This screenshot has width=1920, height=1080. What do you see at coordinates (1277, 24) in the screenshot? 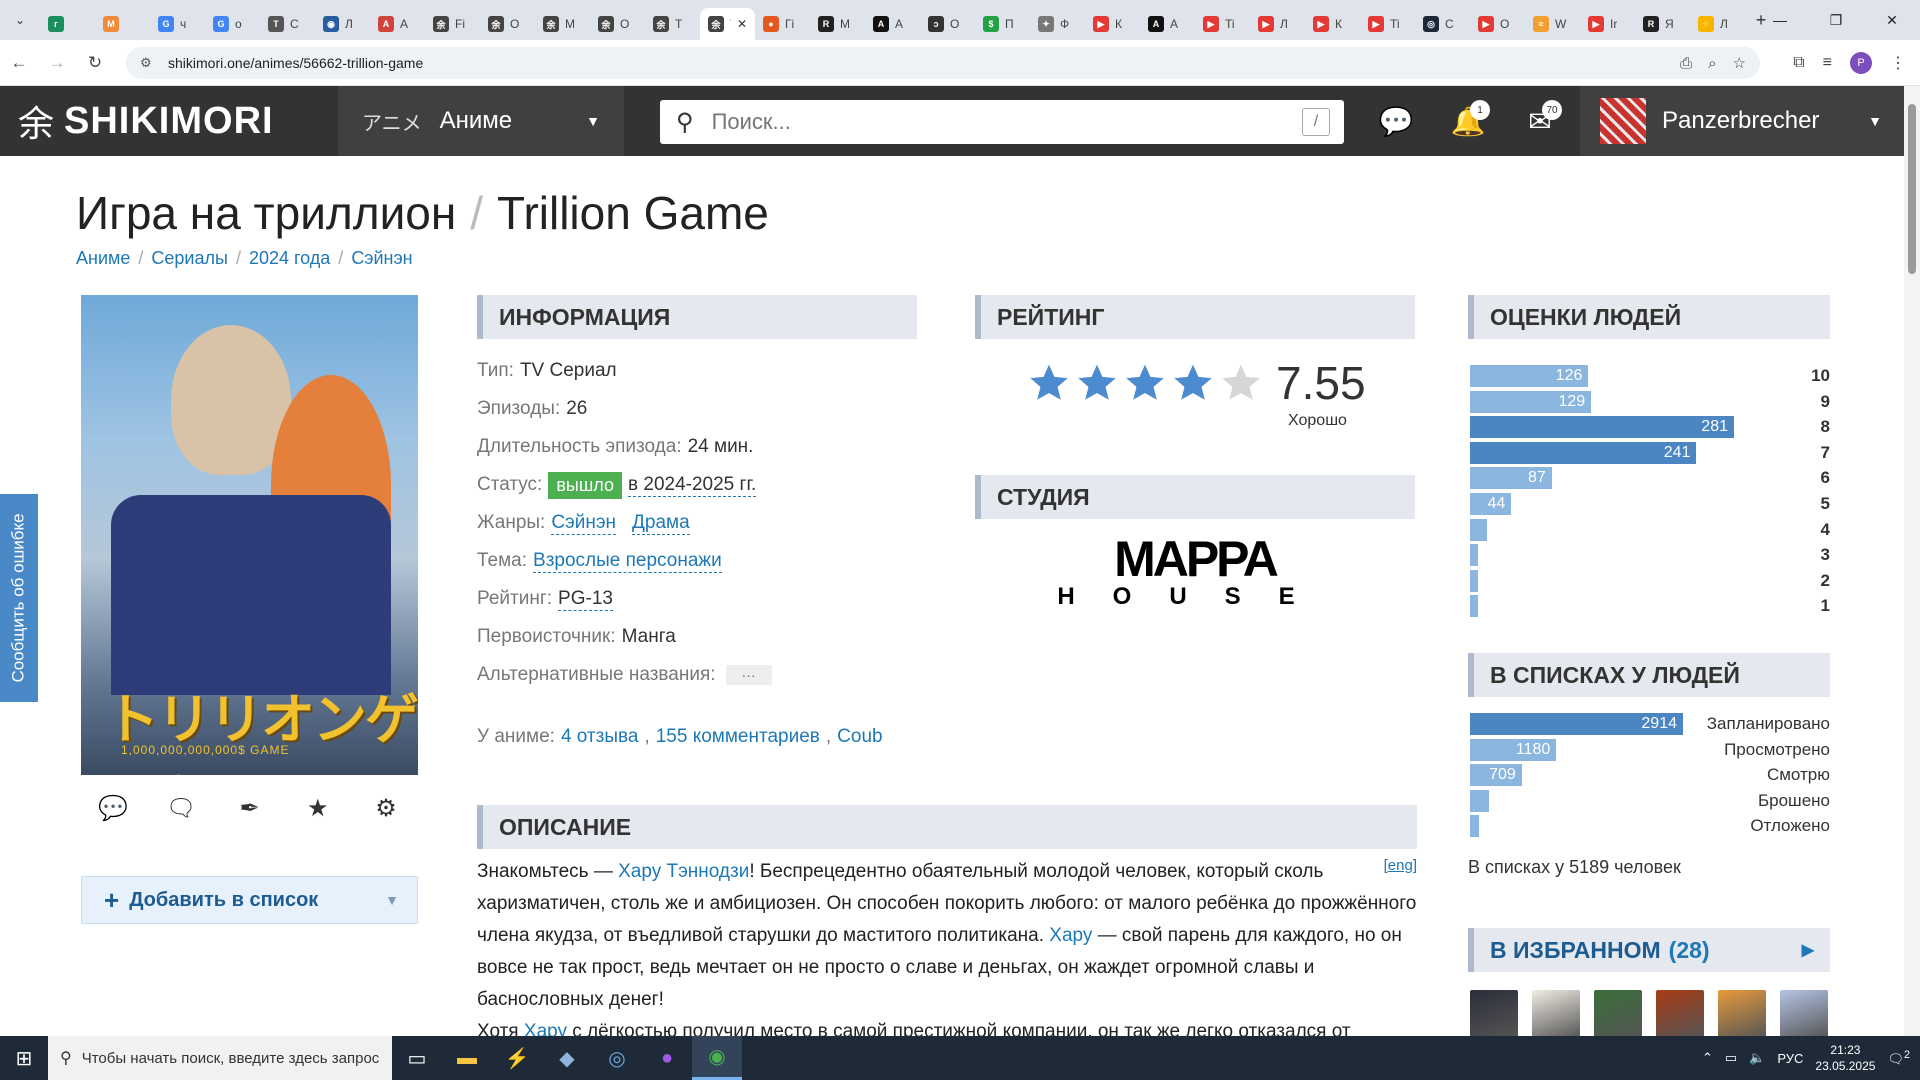
I see `tab: ▶ Л` at bounding box center [1277, 24].